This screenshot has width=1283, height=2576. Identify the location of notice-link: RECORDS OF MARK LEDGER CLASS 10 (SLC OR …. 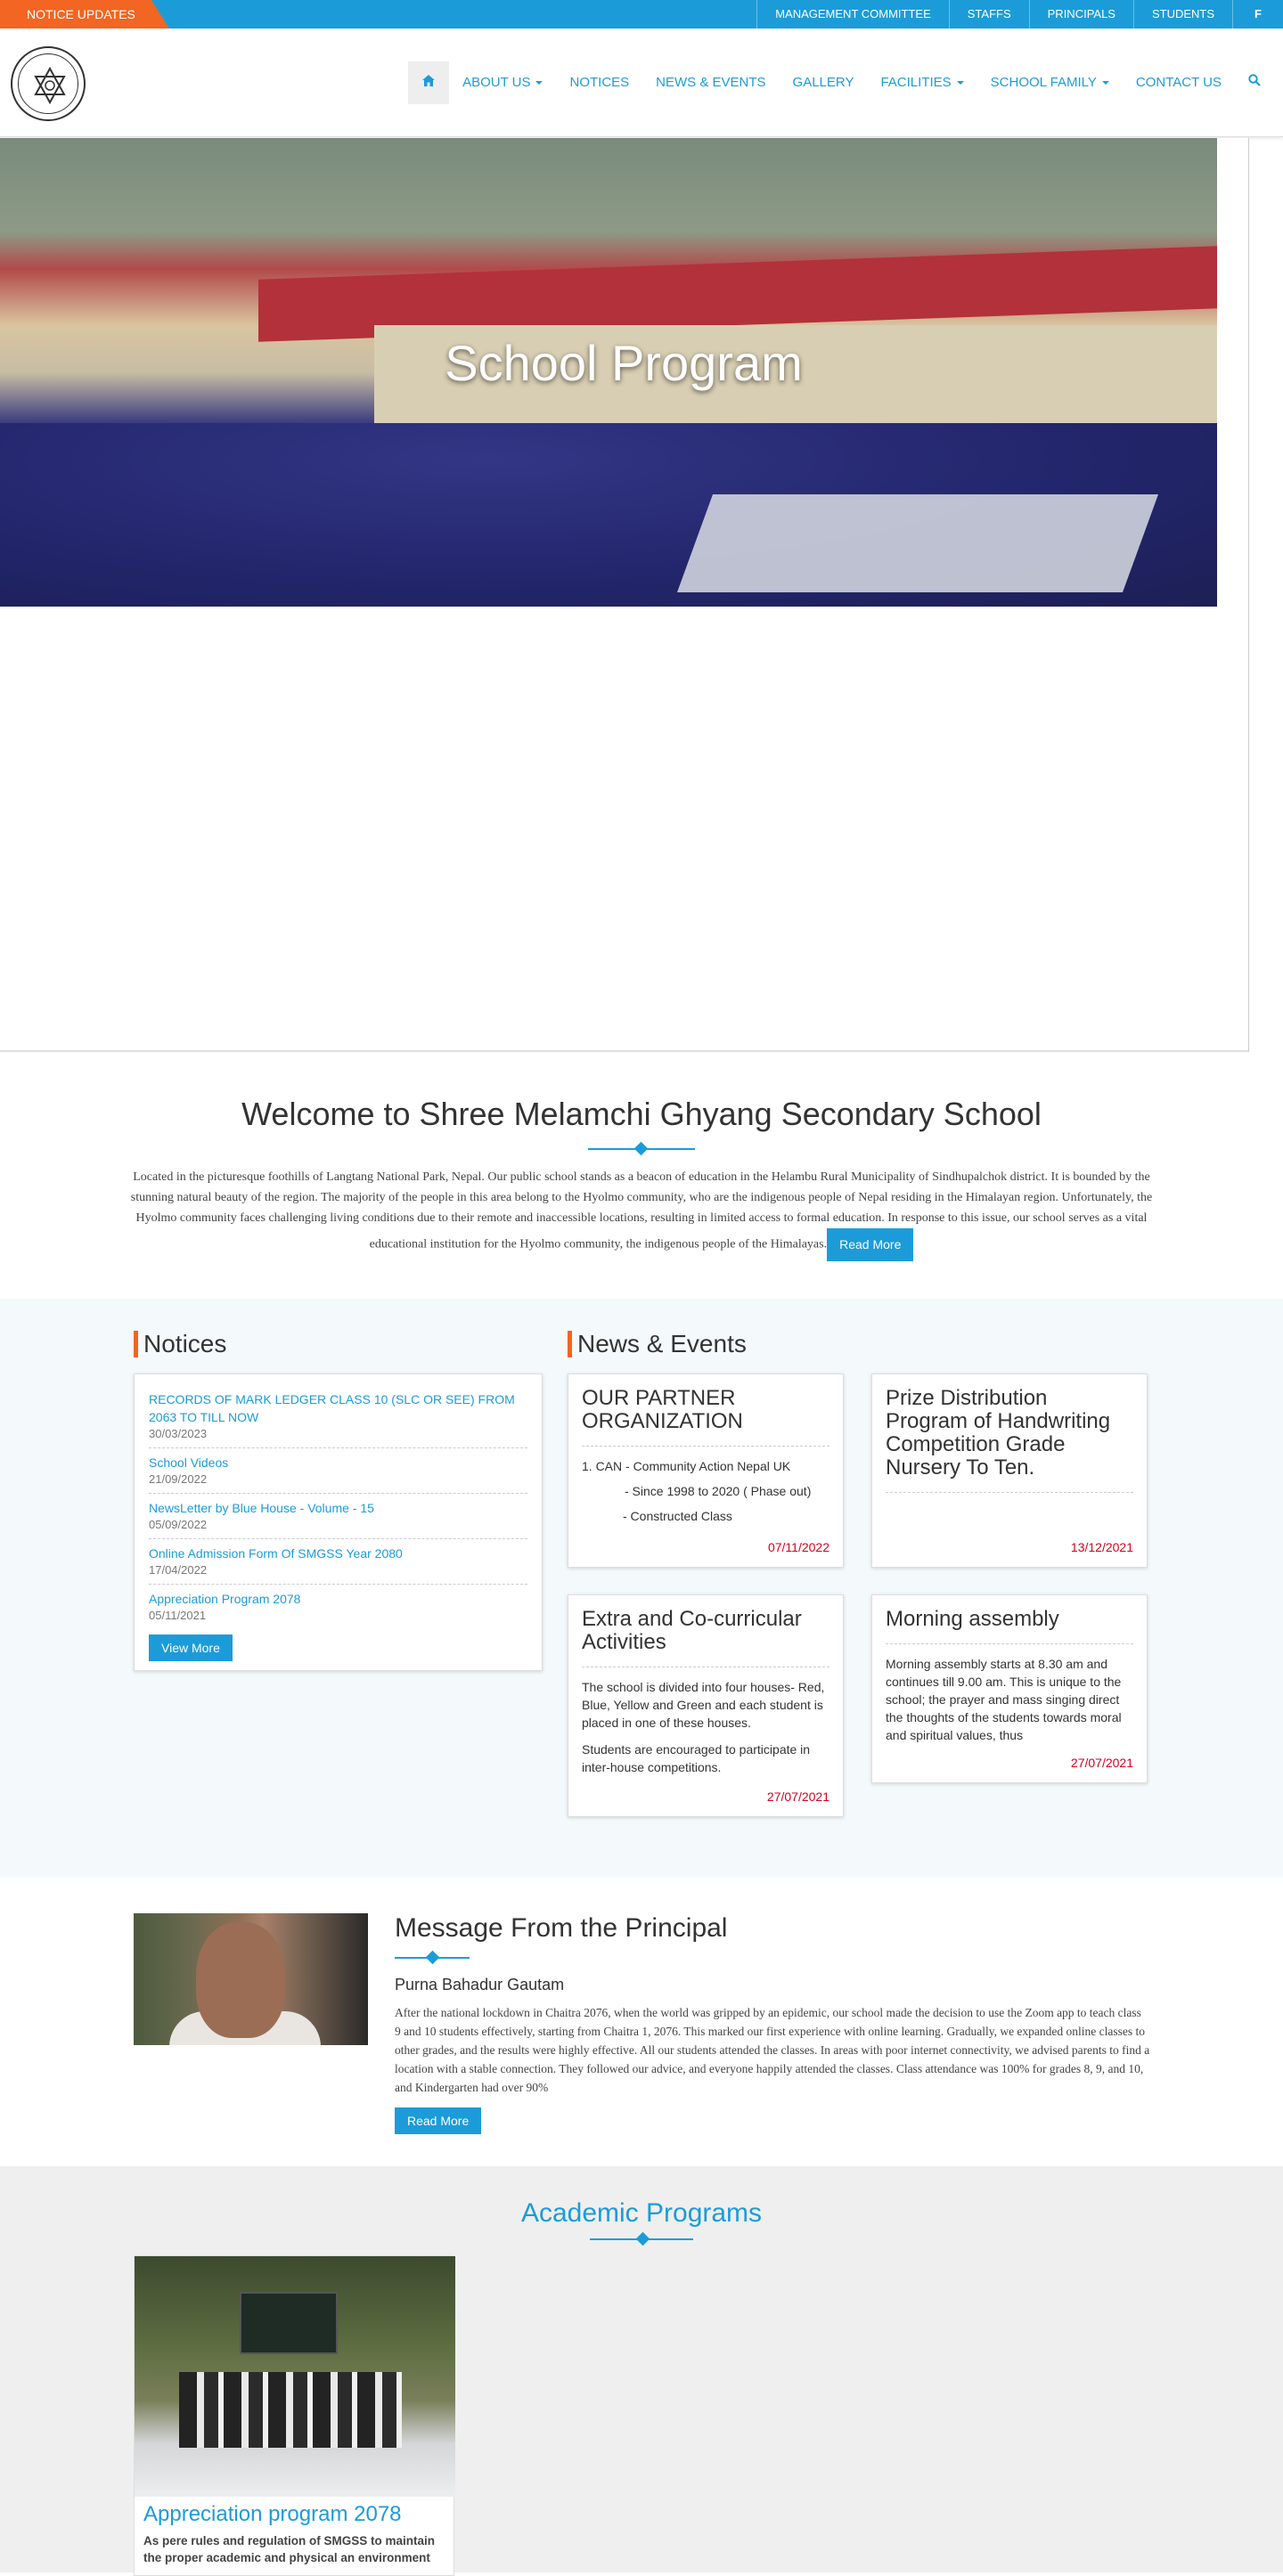
(338, 1408).